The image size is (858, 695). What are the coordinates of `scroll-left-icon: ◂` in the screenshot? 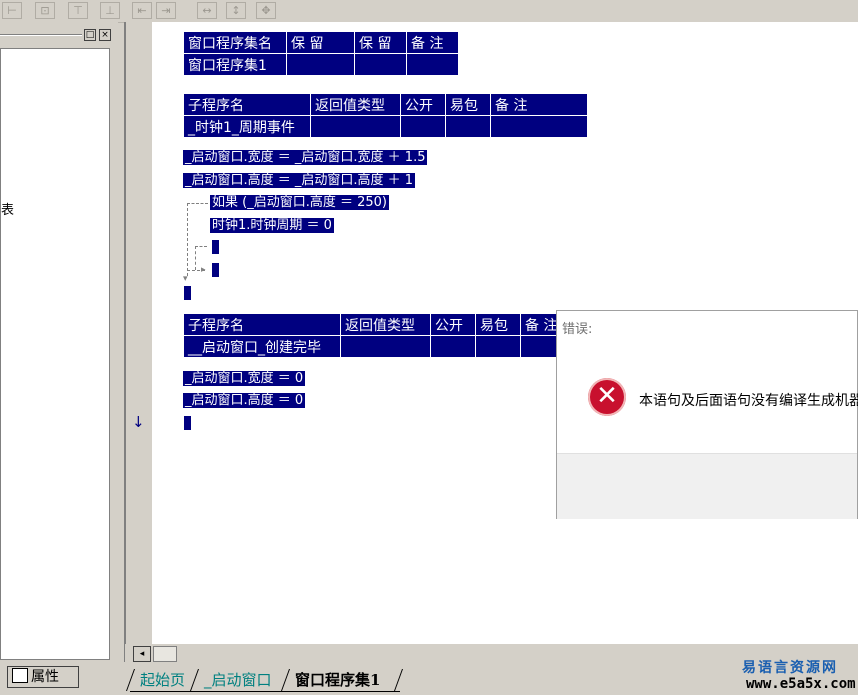 It's located at (142, 654).